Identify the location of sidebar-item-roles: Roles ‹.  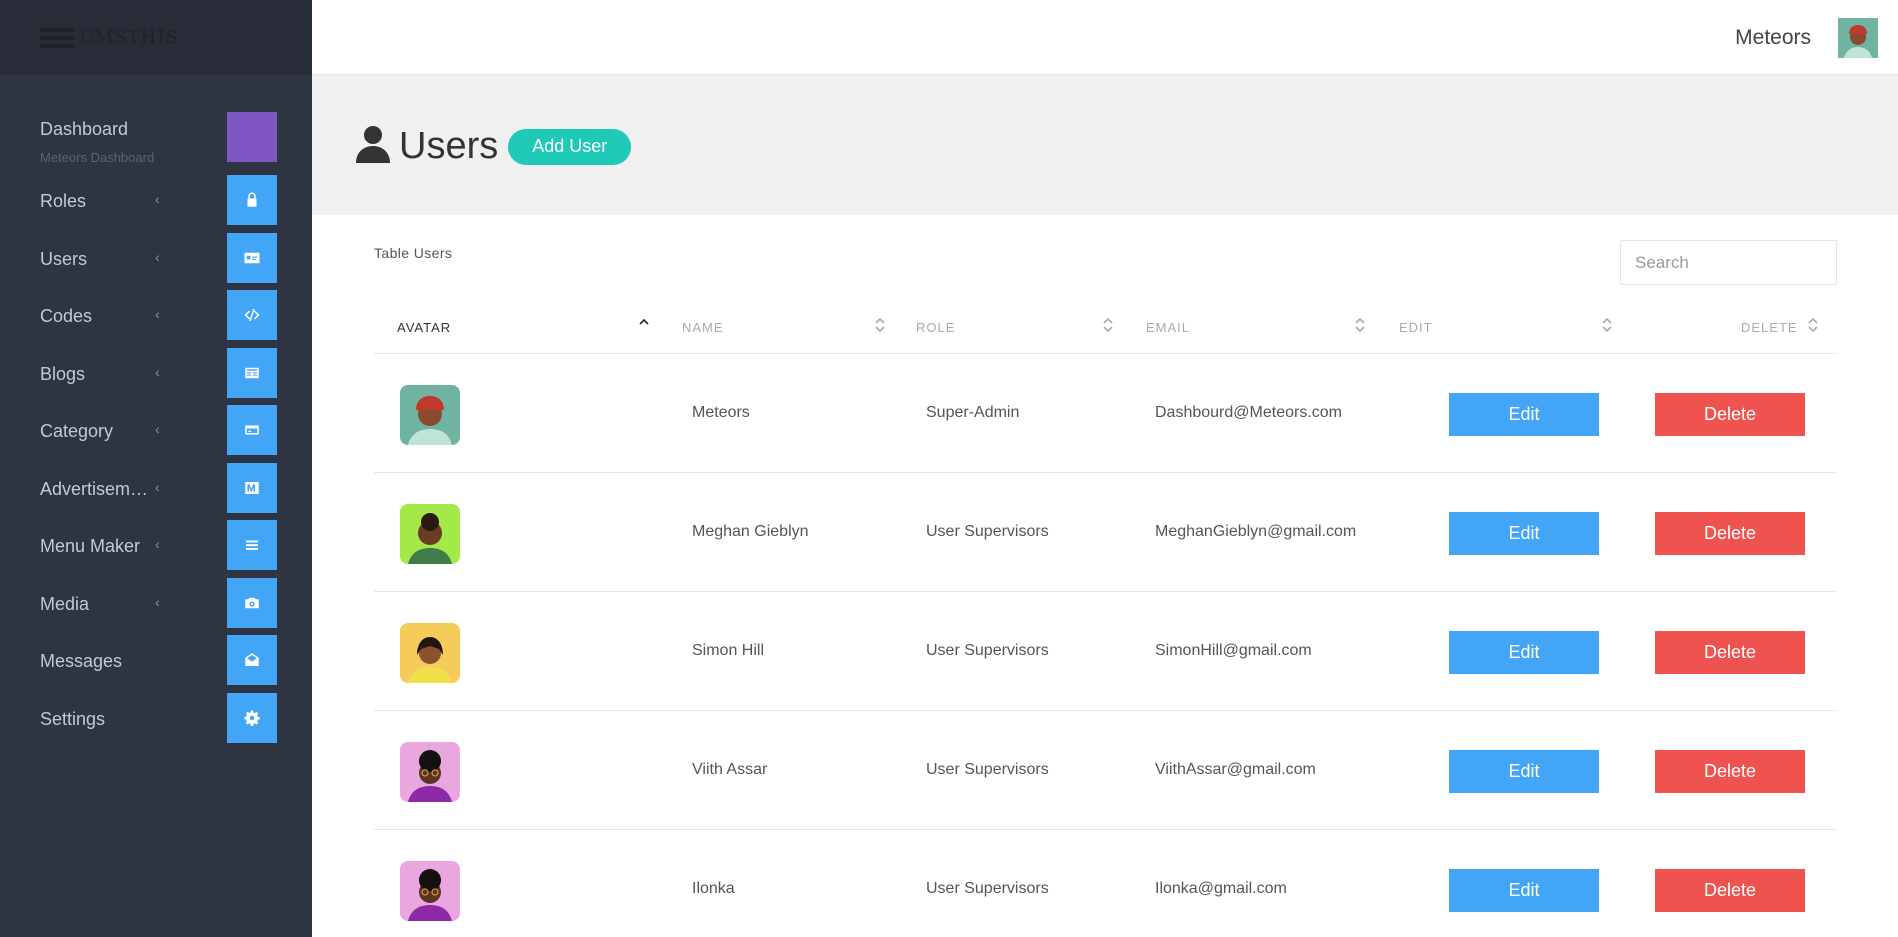
(156, 200).